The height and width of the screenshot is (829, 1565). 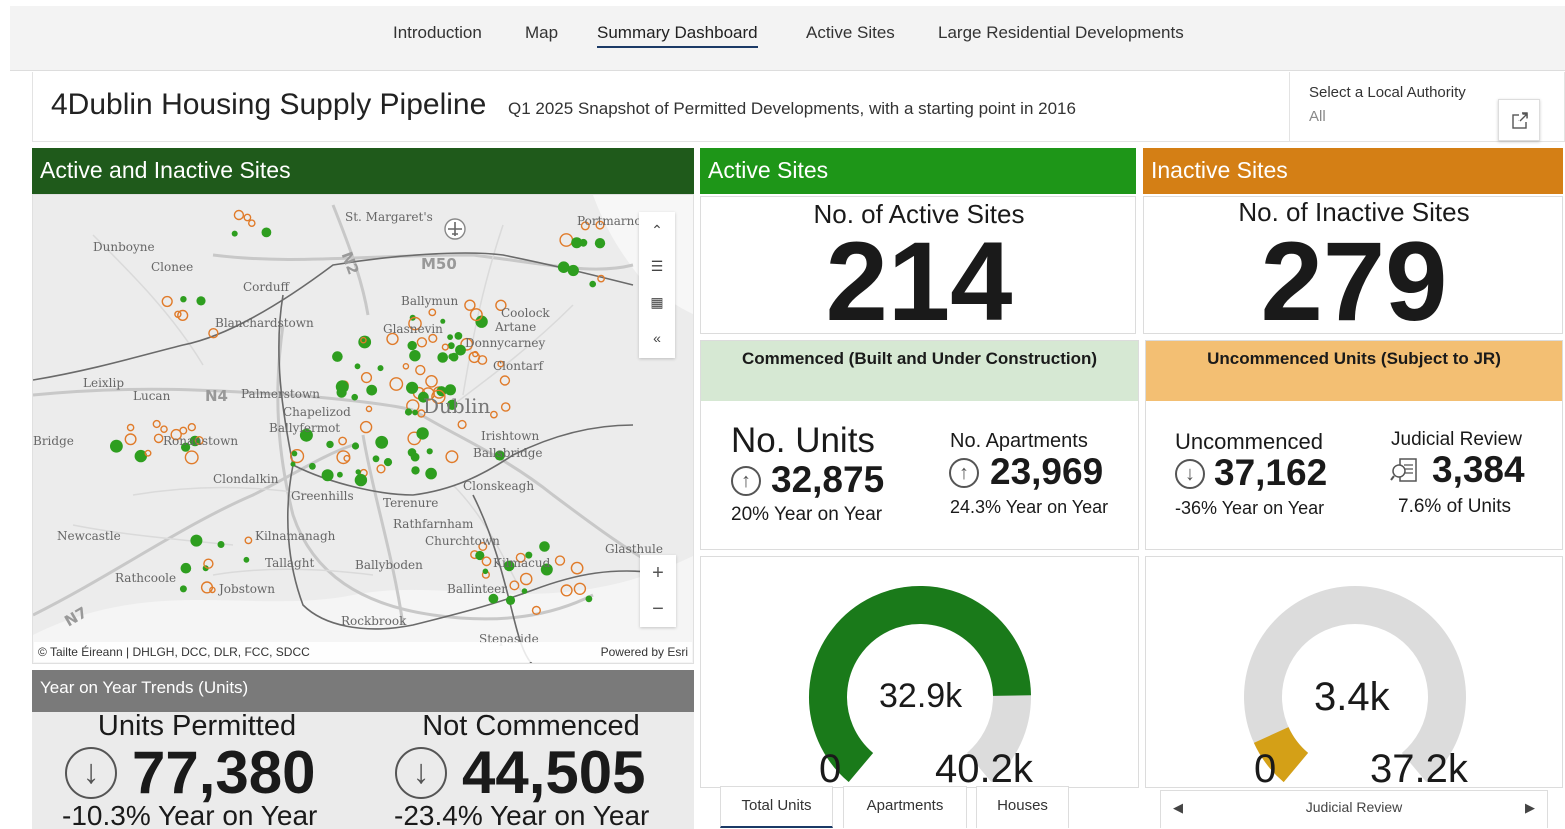 What do you see at coordinates (363, 171) in the screenshot?
I see `map-panel-title: Active and Inactive Sites` at bounding box center [363, 171].